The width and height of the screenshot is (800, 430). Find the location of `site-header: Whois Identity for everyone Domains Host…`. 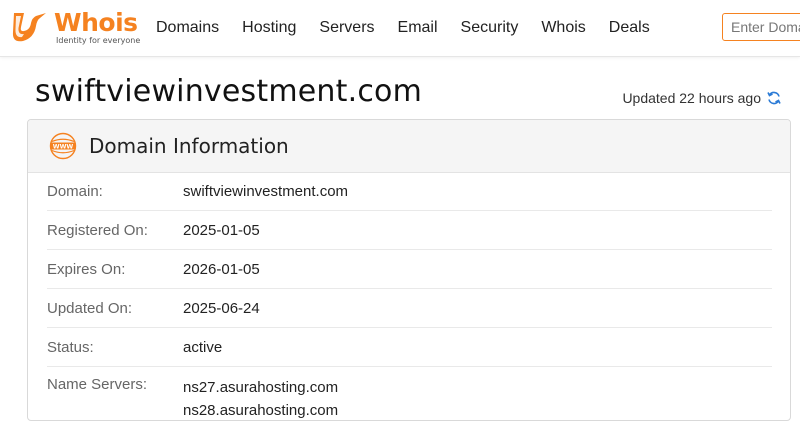

site-header: Whois Identity for everyone Domains Host… is located at coordinates (400, 28).